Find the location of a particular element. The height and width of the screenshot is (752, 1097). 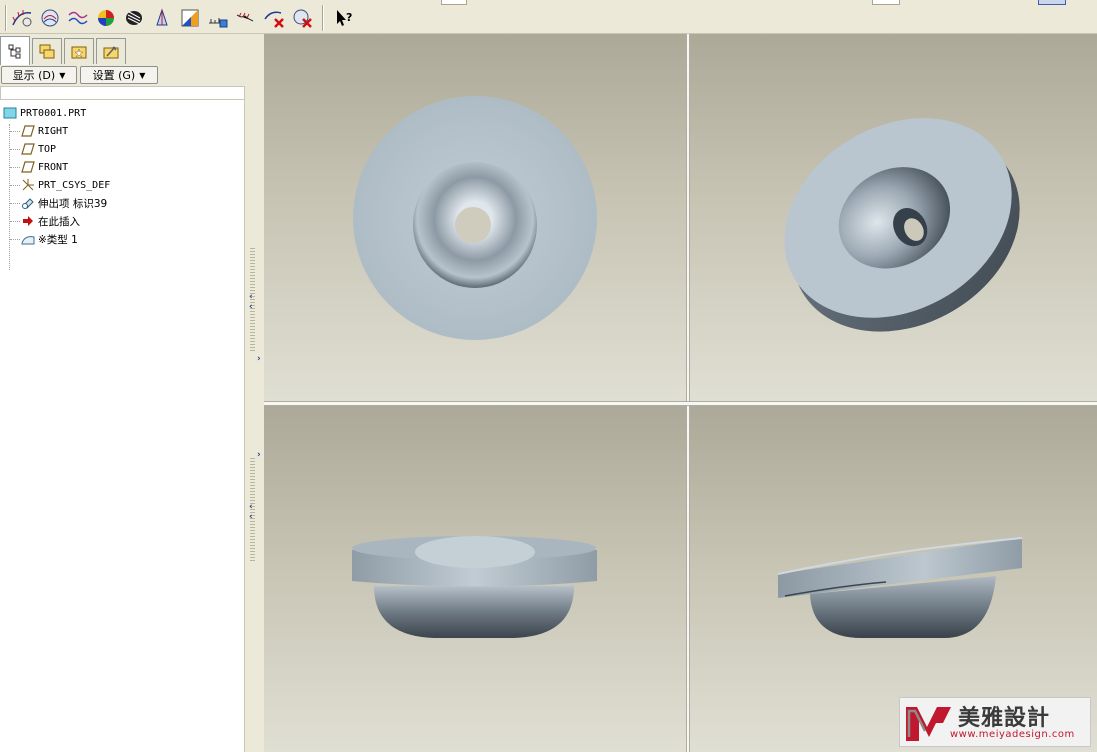

tree-item-extrude: 伸出项 标识39 is located at coordinates (63, 203).